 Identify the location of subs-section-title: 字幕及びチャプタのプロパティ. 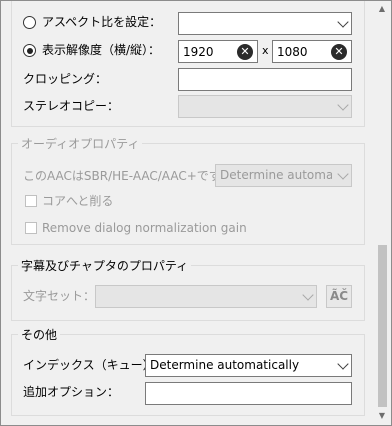
(105, 266).